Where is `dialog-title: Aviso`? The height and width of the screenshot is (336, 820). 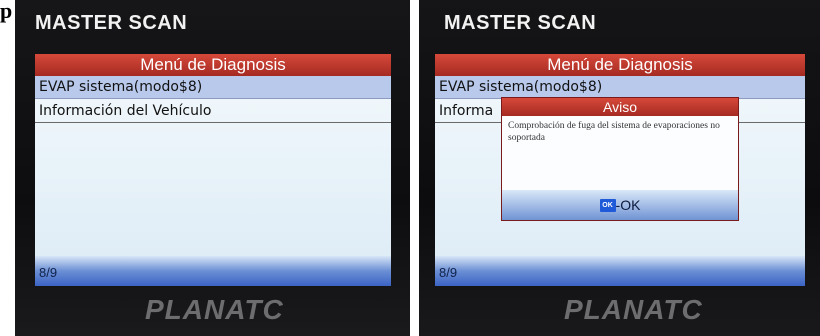
dialog-title: Aviso is located at coordinates (620, 107).